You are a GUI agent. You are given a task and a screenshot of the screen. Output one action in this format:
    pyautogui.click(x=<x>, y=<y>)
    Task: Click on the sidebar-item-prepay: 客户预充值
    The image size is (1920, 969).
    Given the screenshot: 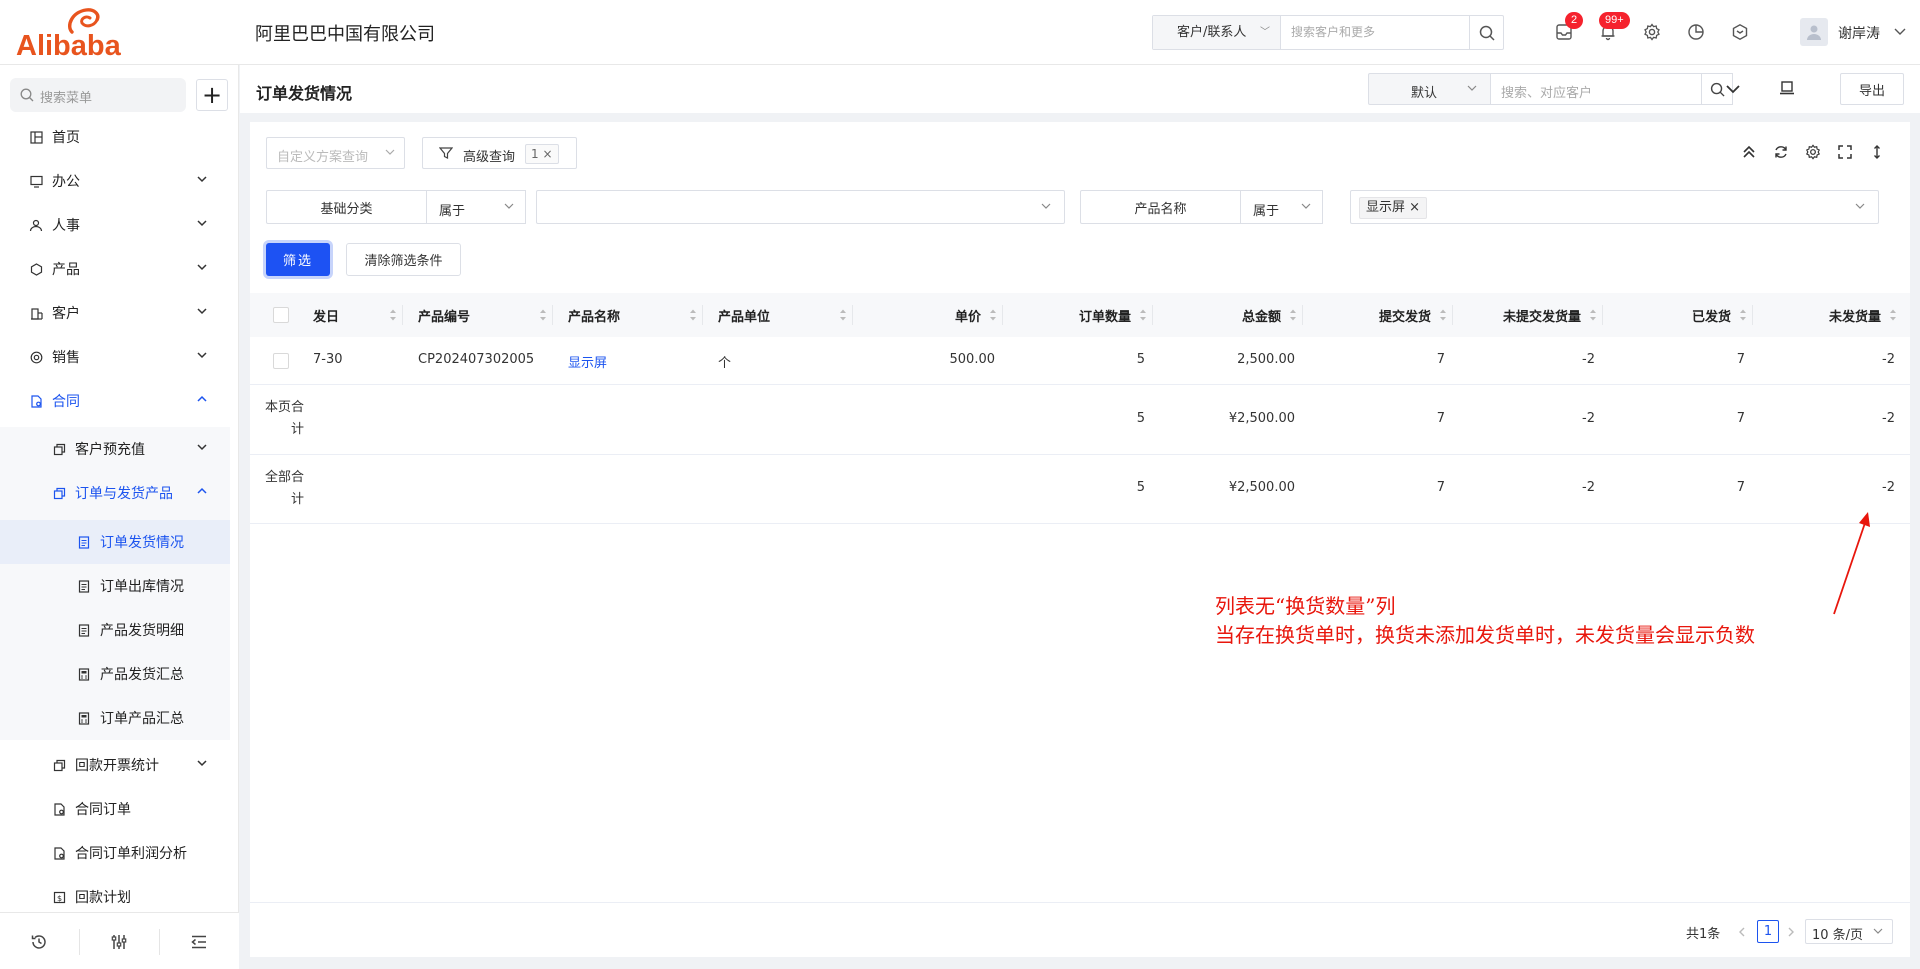 What is the action you would take?
    pyautogui.click(x=115, y=449)
    